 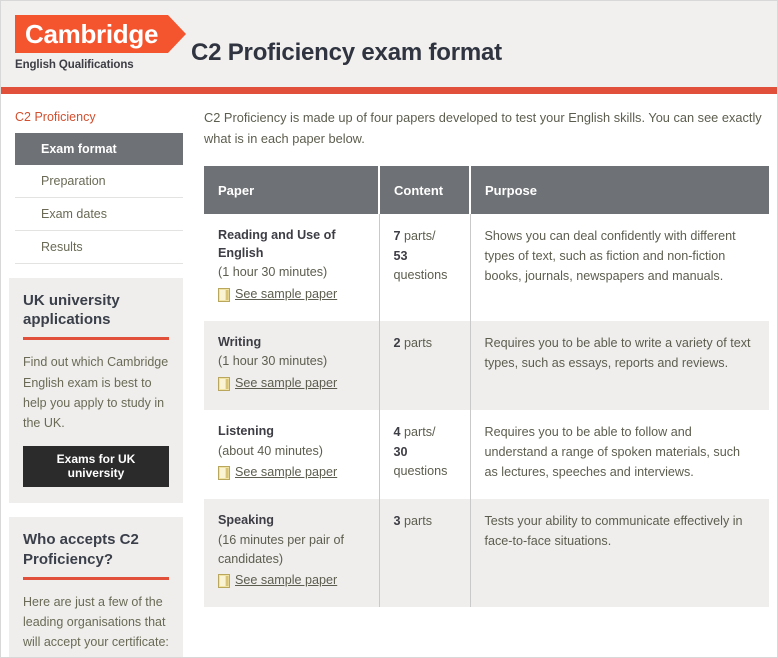 What do you see at coordinates (81, 549) in the screenshot?
I see `panel-title-who-accepts: Who accepts C2 Proficiency?` at bounding box center [81, 549].